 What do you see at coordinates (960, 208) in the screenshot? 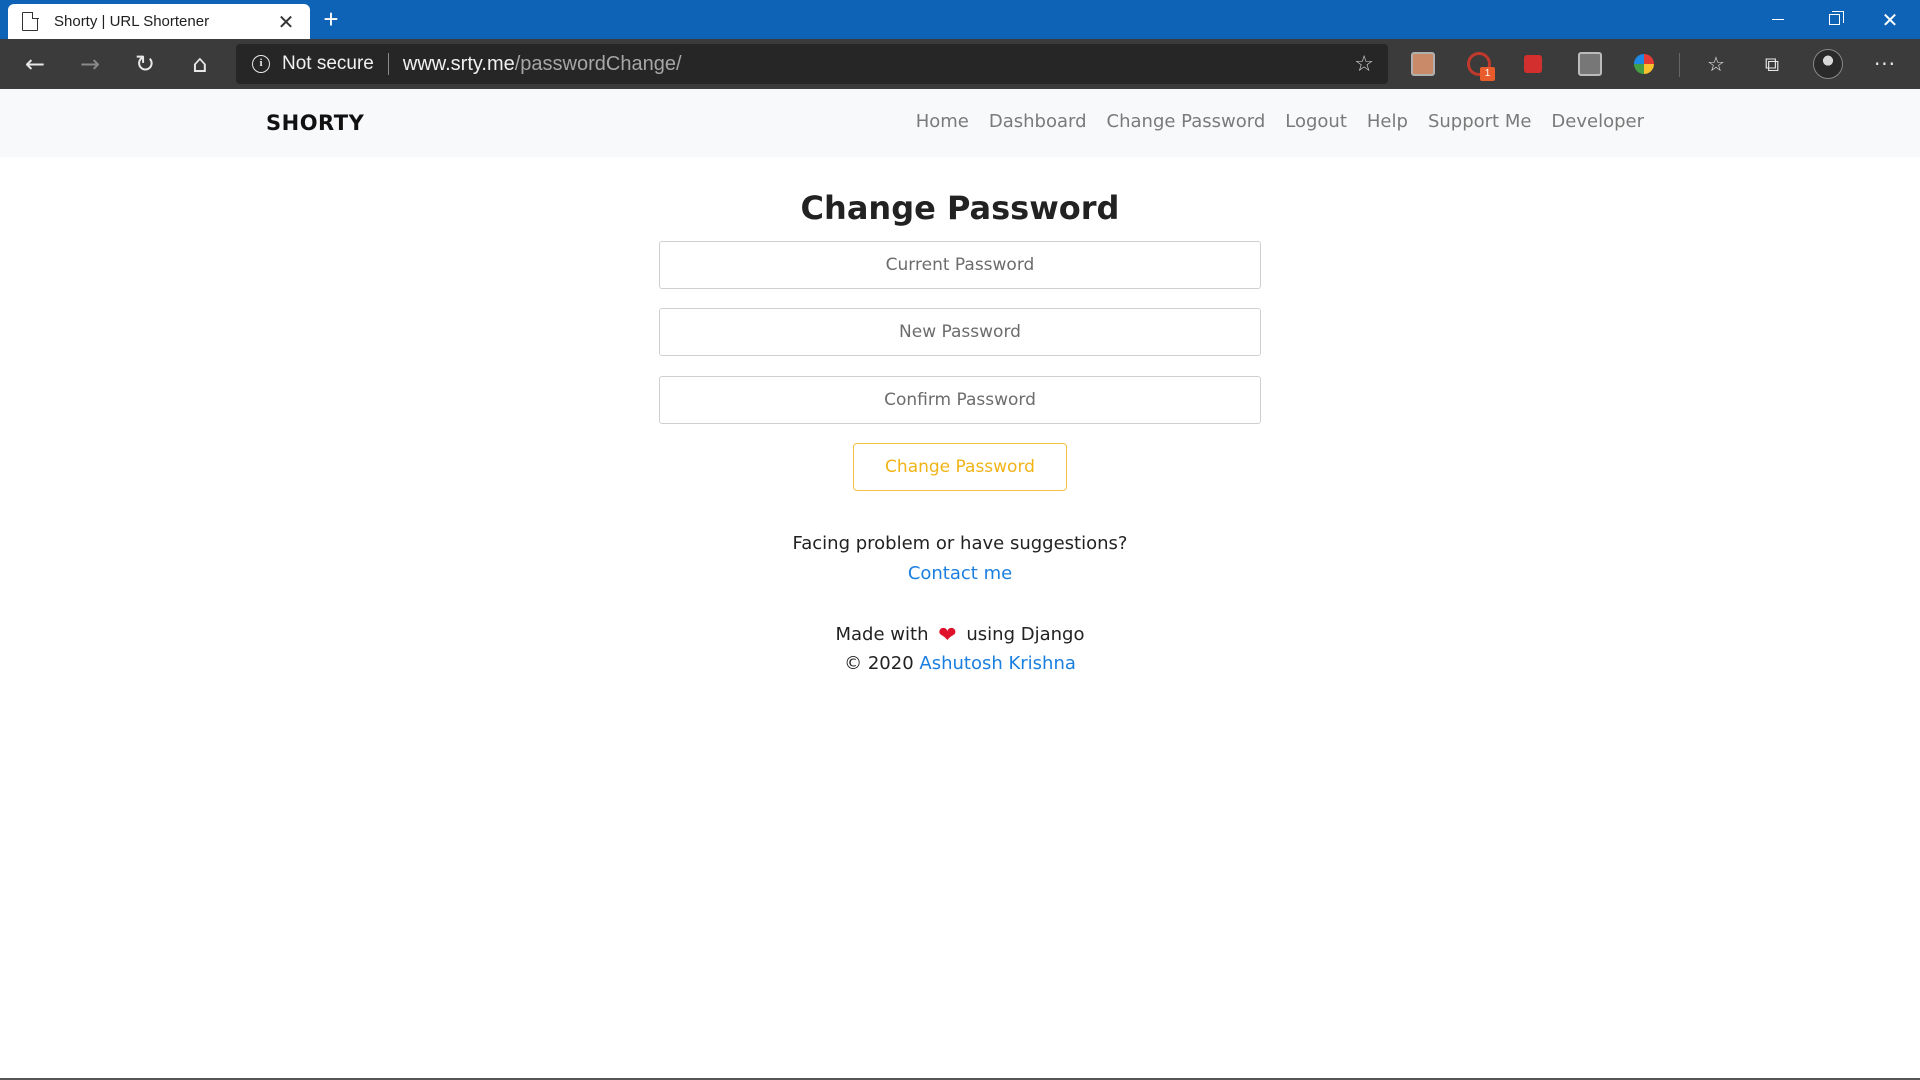
I see `page-title: Change Password` at bounding box center [960, 208].